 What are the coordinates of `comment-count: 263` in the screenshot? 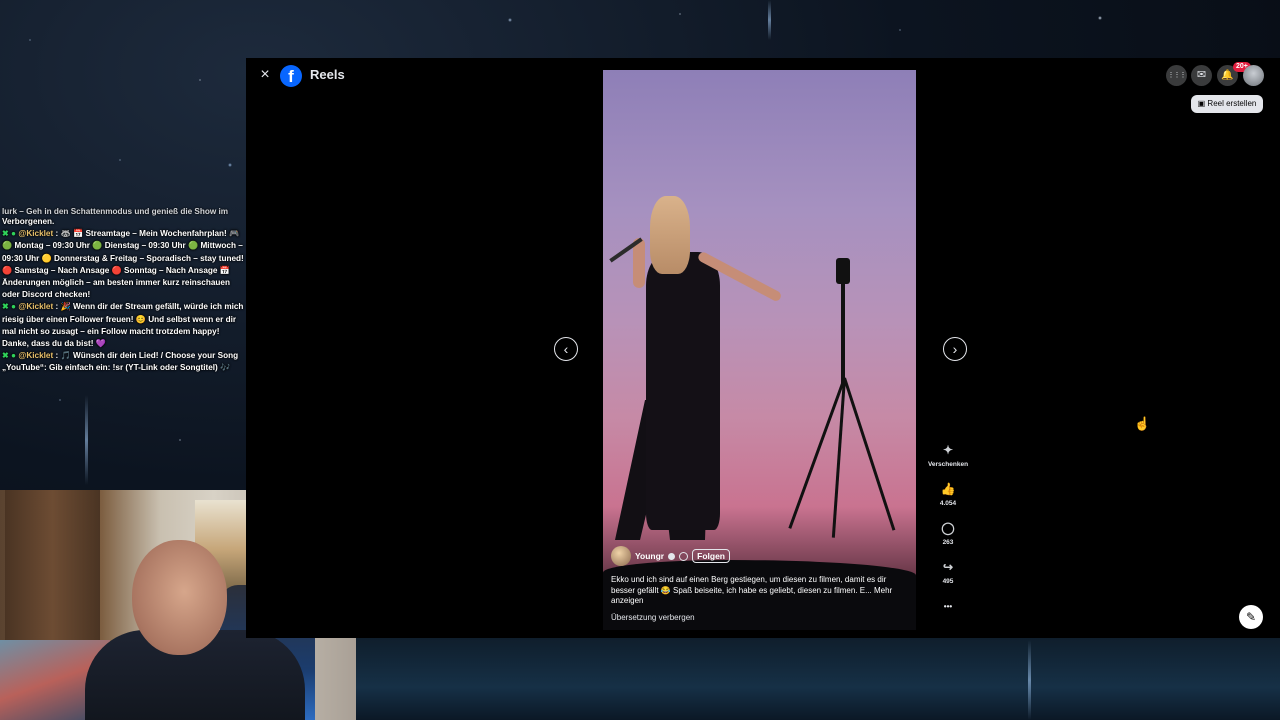 It's located at (948, 542).